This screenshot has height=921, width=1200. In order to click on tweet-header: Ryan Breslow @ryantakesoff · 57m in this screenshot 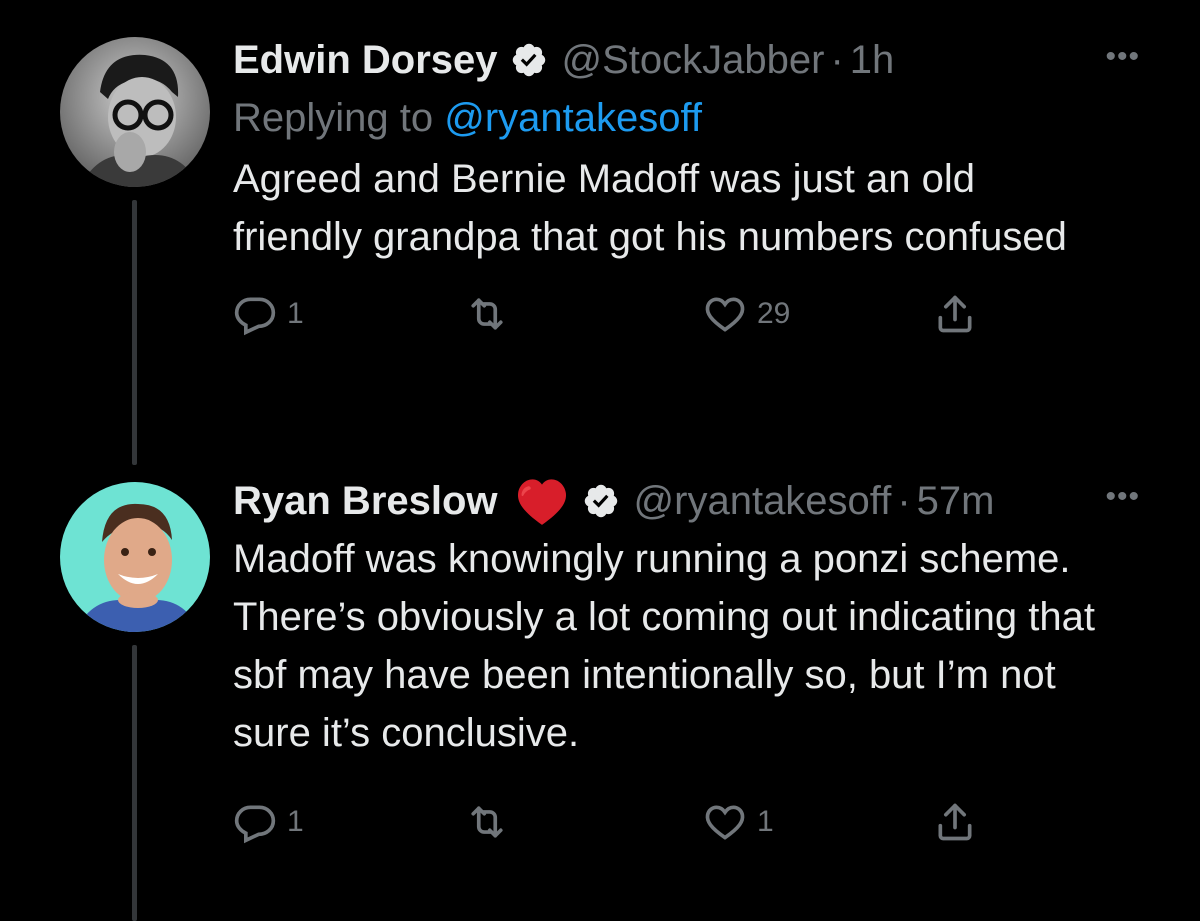, I will do `click(696, 501)`.